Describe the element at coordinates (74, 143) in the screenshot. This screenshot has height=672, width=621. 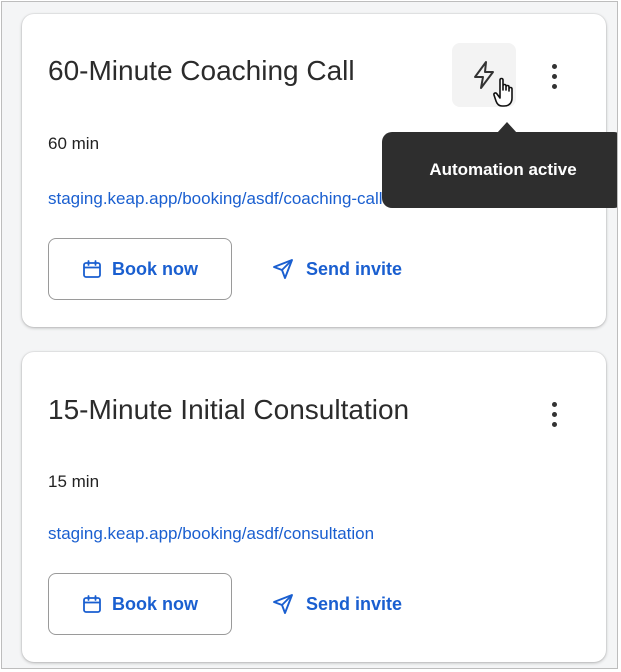
I see `duration-label: 60 min` at that location.